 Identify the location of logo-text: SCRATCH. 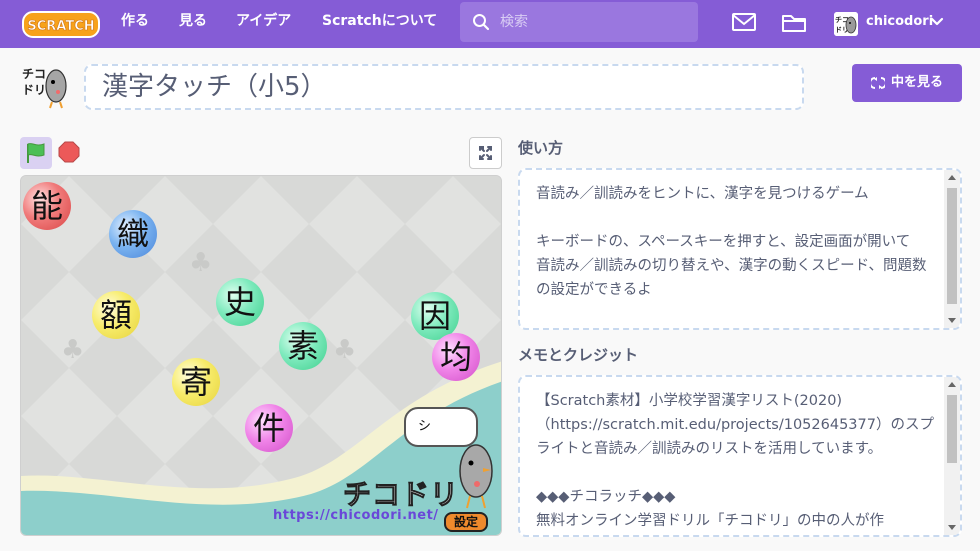
(60, 26).